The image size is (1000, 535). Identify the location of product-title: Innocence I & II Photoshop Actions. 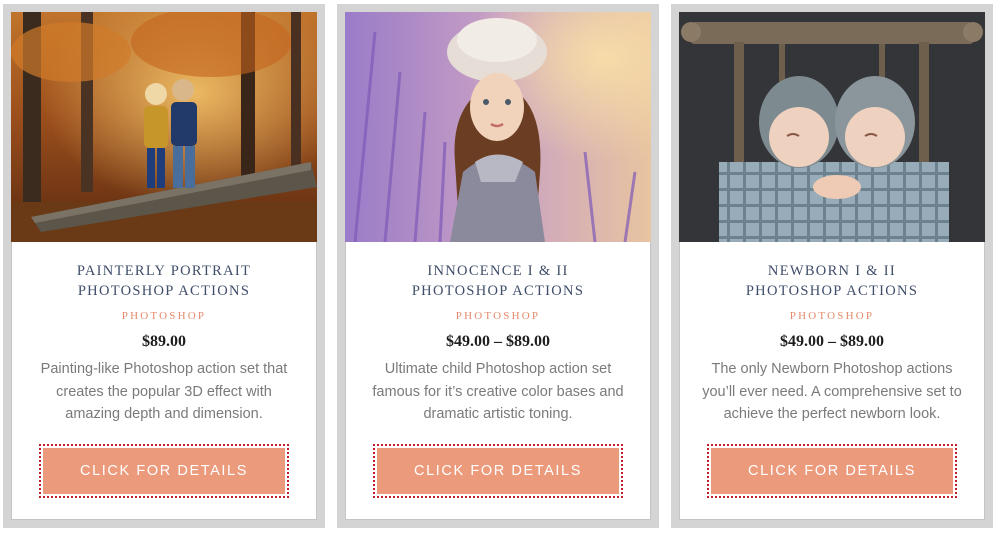
(498, 281).